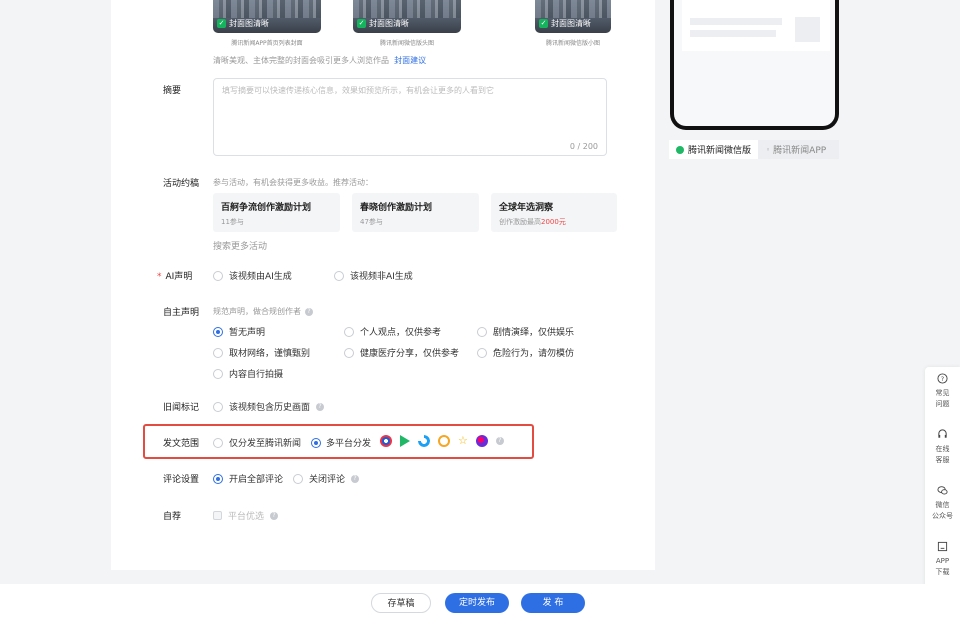 Image resolution: width=960 pixels, height=620 pixels. What do you see at coordinates (768, 149) in the screenshot?
I see `app-icon: ◦` at bounding box center [768, 149].